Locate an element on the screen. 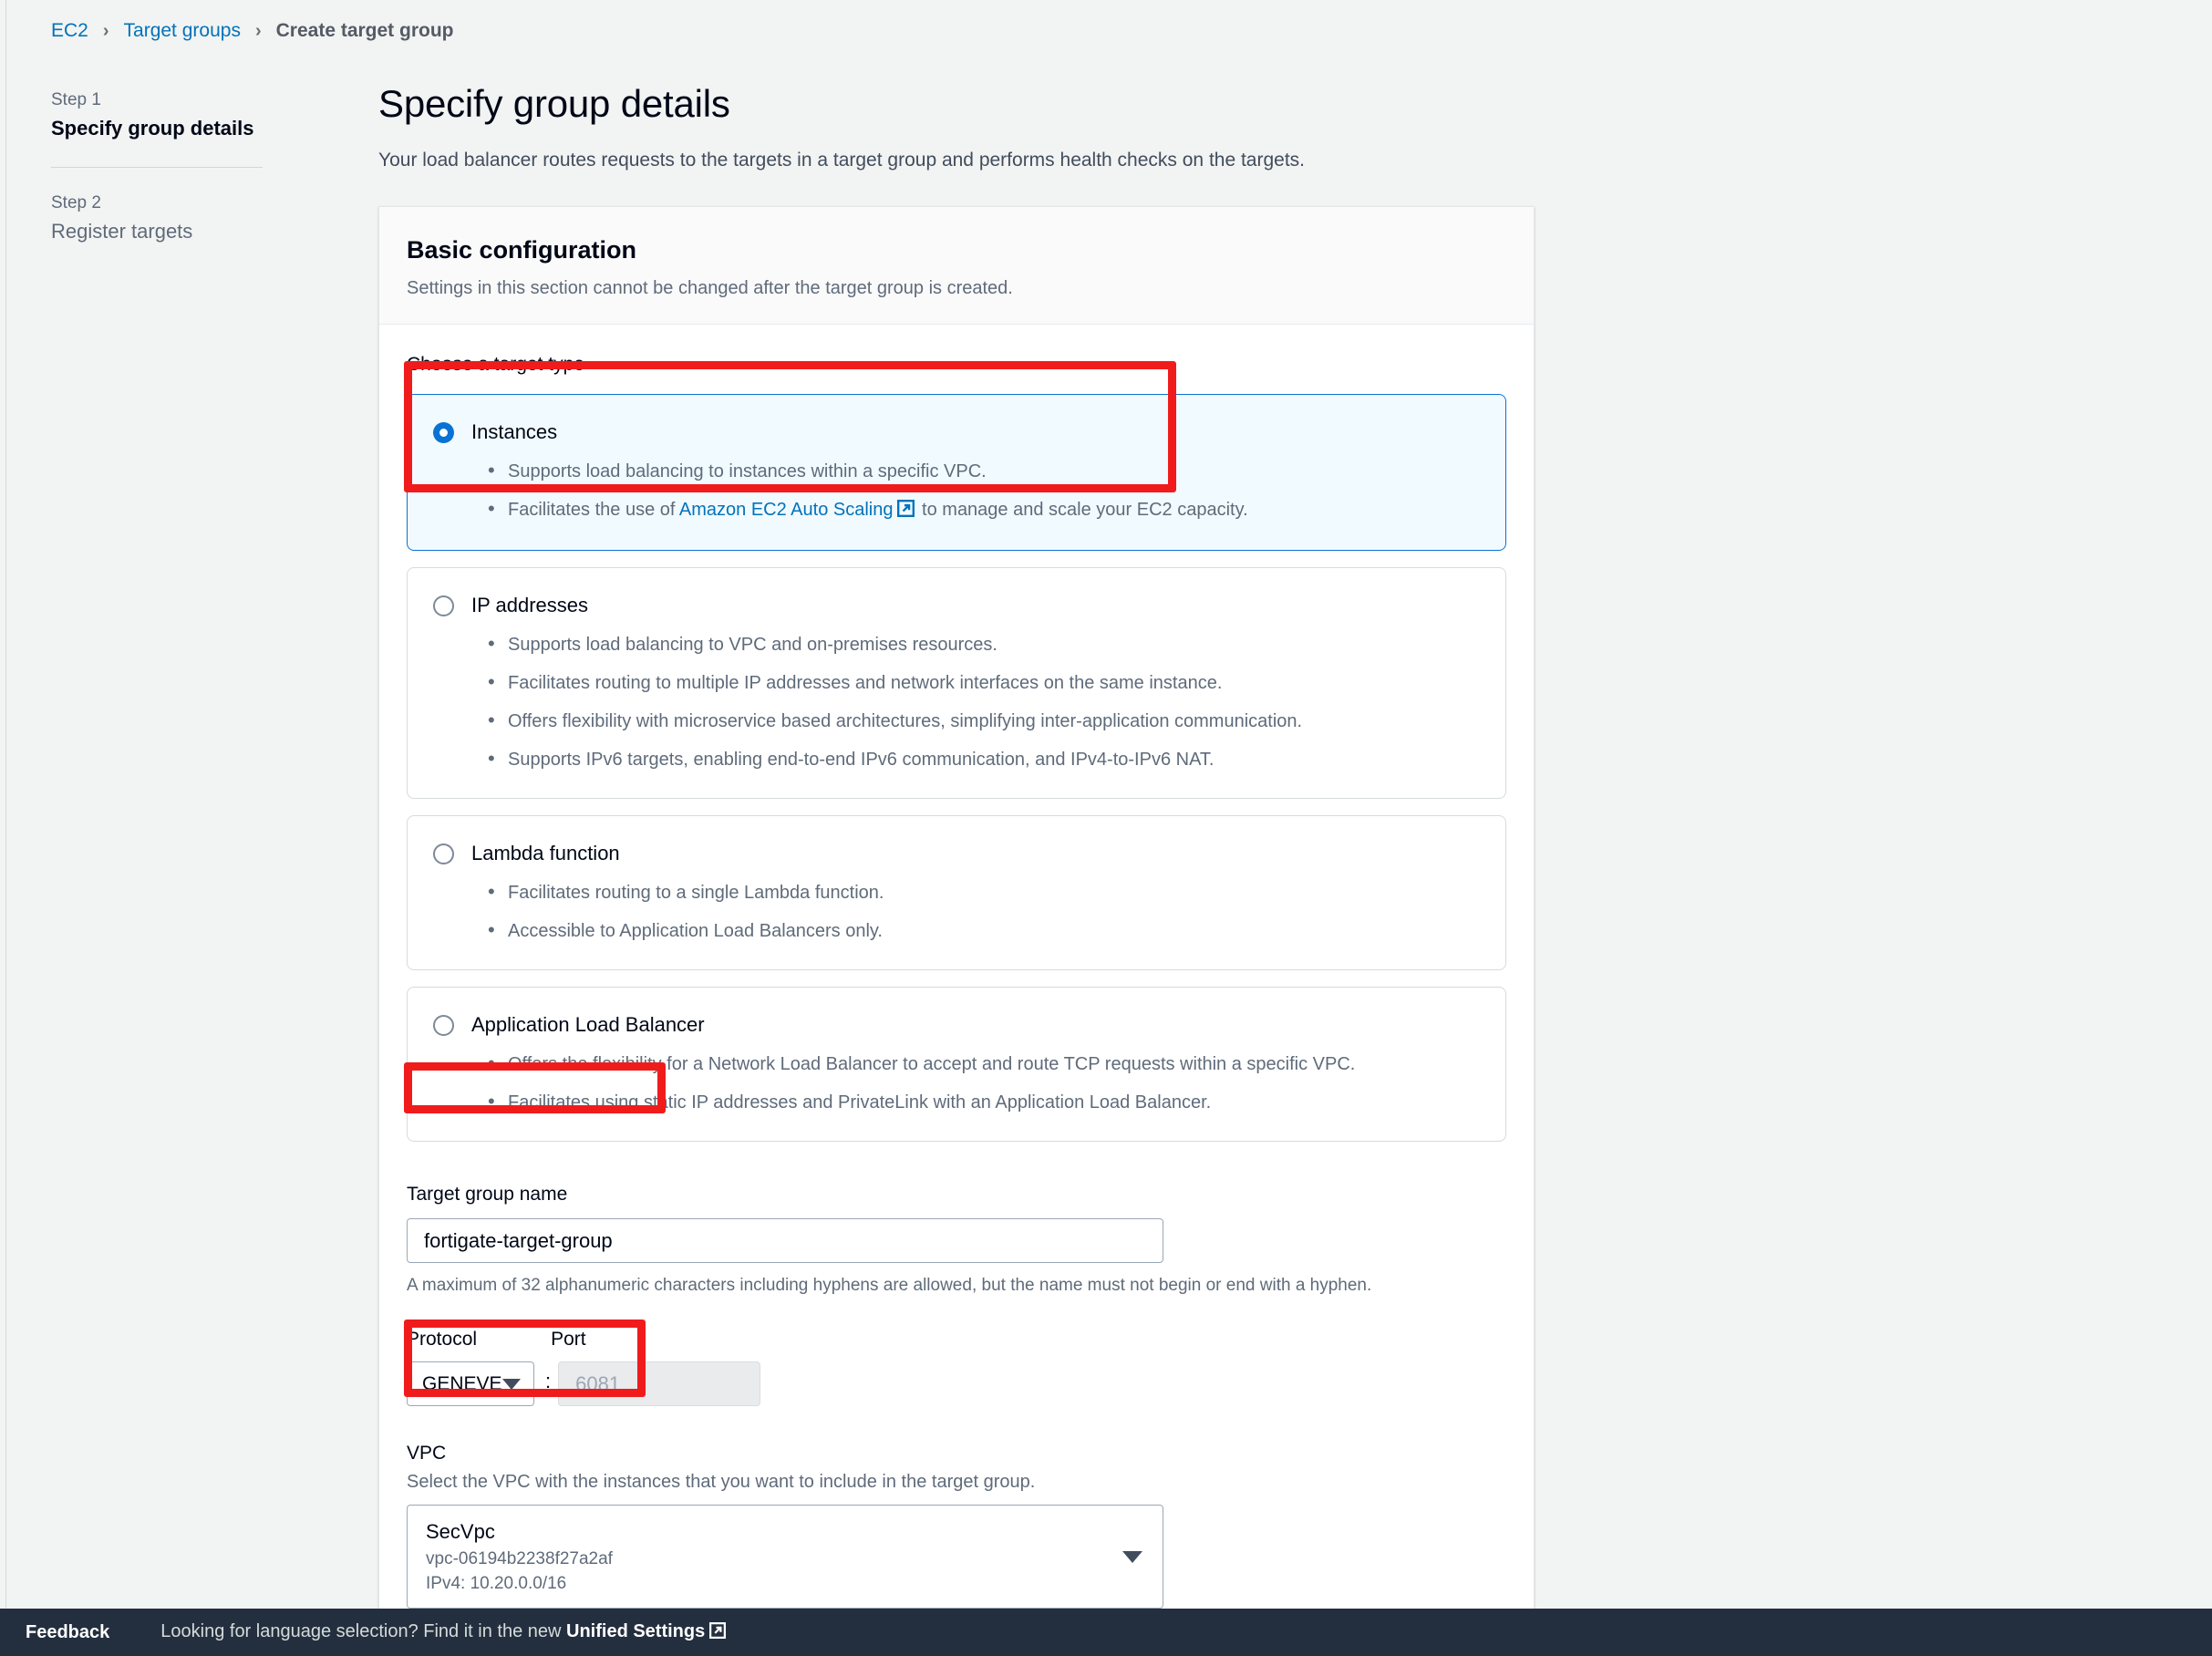 The height and width of the screenshot is (1656, 2212). bullet-text-post: to manage and scale your EC2 capacity. is located at coordinates (1082, 510).